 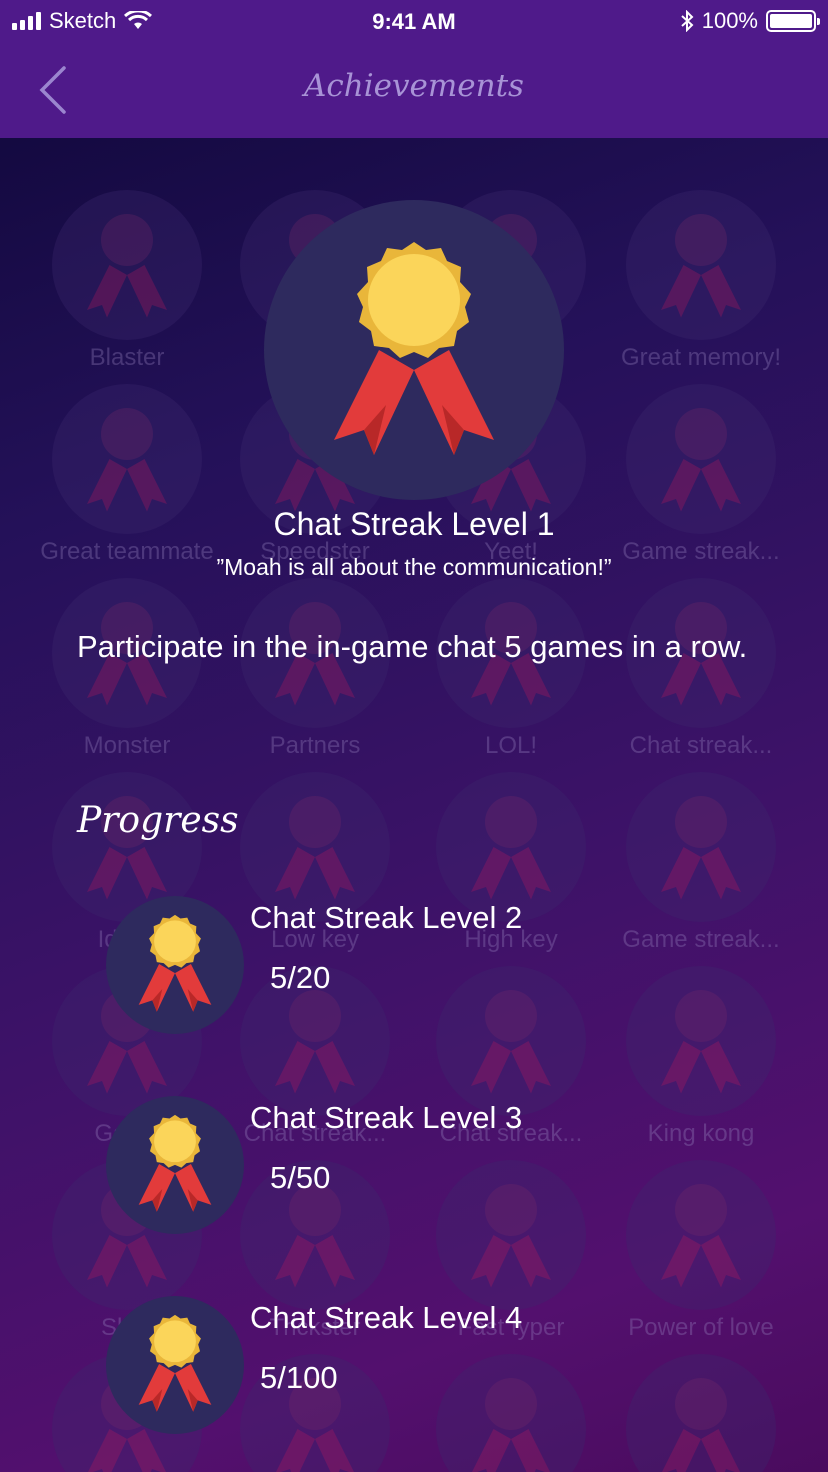 What do you see at coordinates (386, 917) in the screenshot?
I see `progress-item-name: Chat Streak Level 2` at bounding box center [386, 917].